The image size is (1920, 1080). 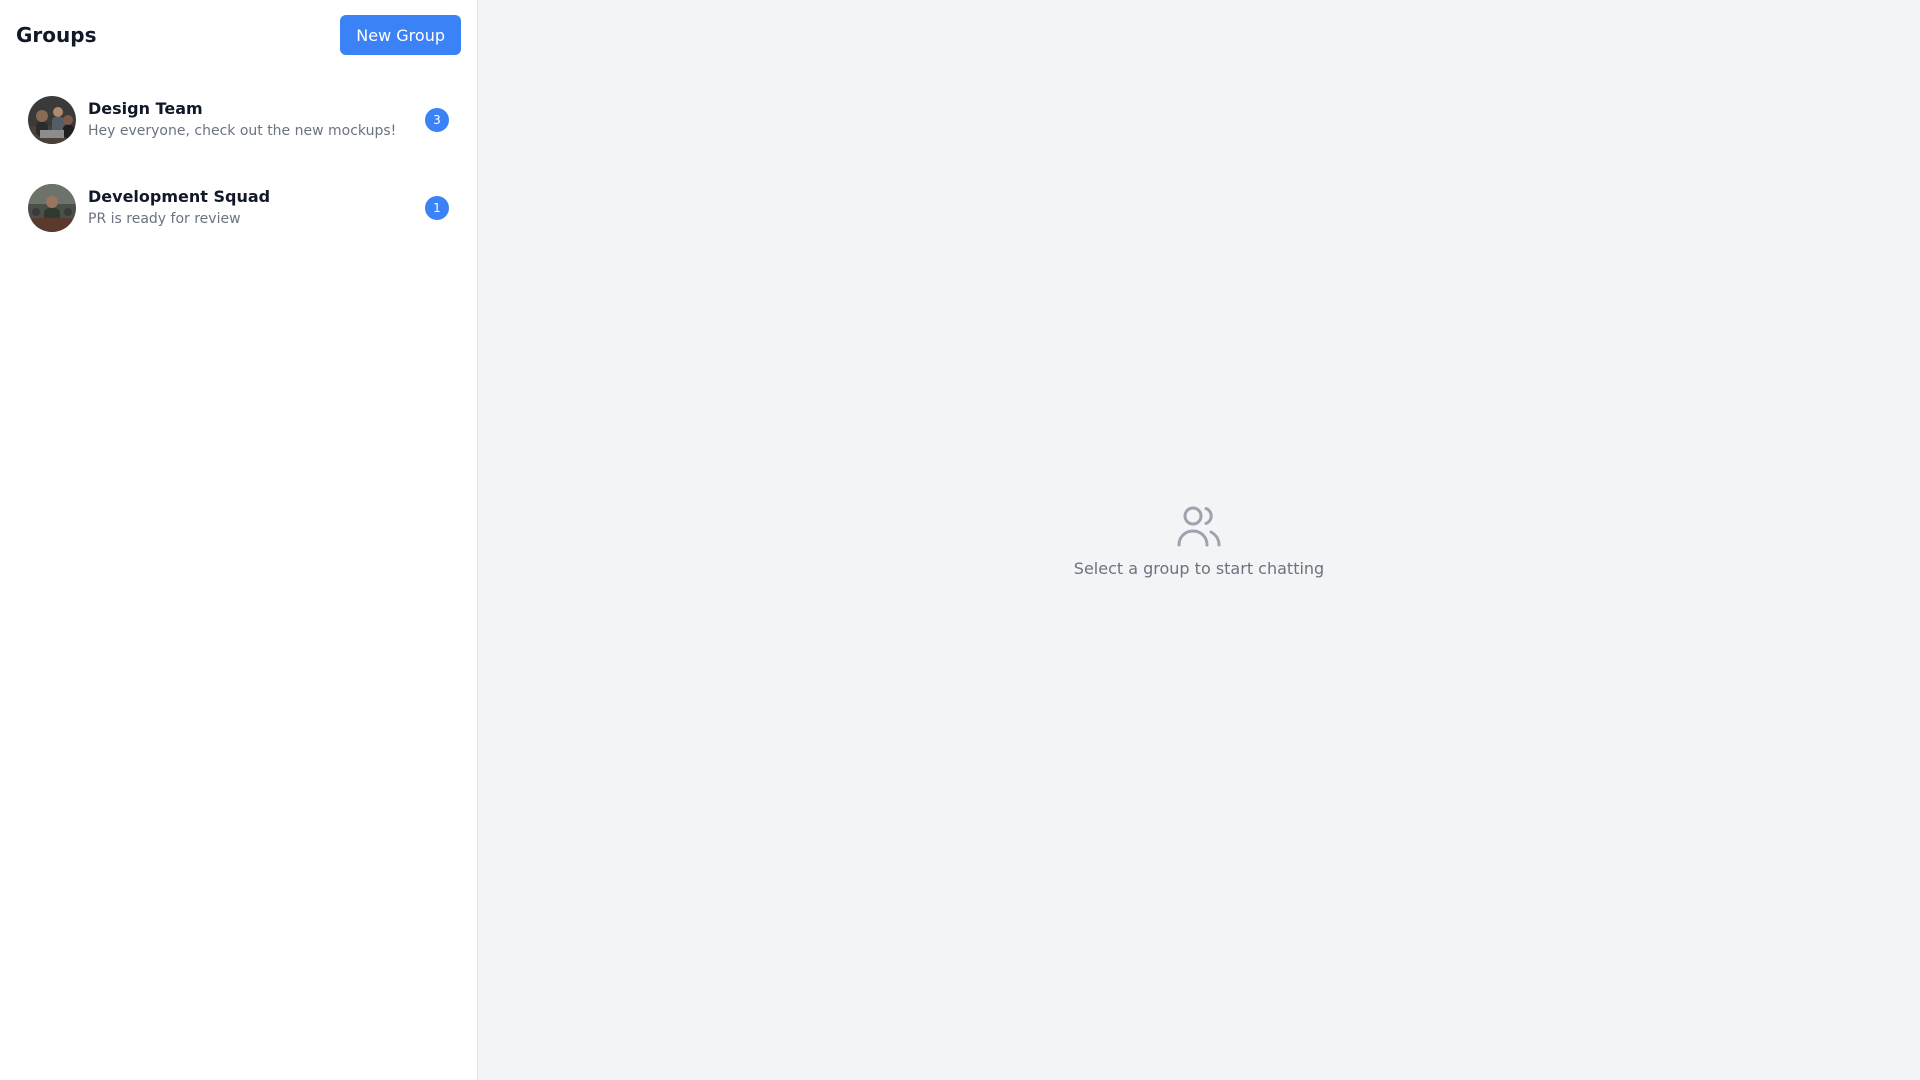 What do you see at coordinates (238, 35) in the screenshot?
I see `sidebar-header: Groups New Group` at bounding box center [238, 35].